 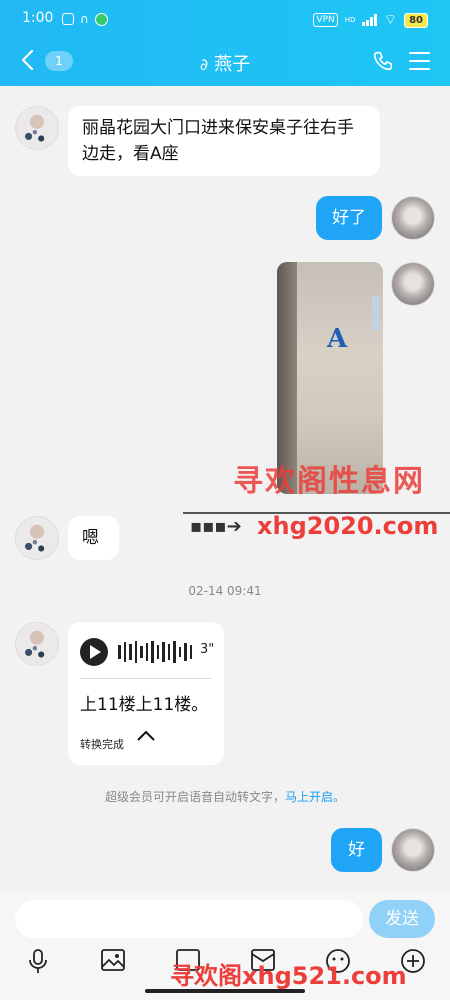 I want to click on status-right: VPN HD ⌔ 80, so click(x=370, y=20).